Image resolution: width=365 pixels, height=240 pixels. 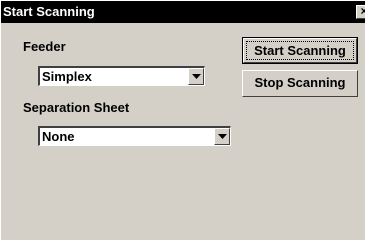 I want to click on feeder-label: Feeder, so click(x=44, y=46).